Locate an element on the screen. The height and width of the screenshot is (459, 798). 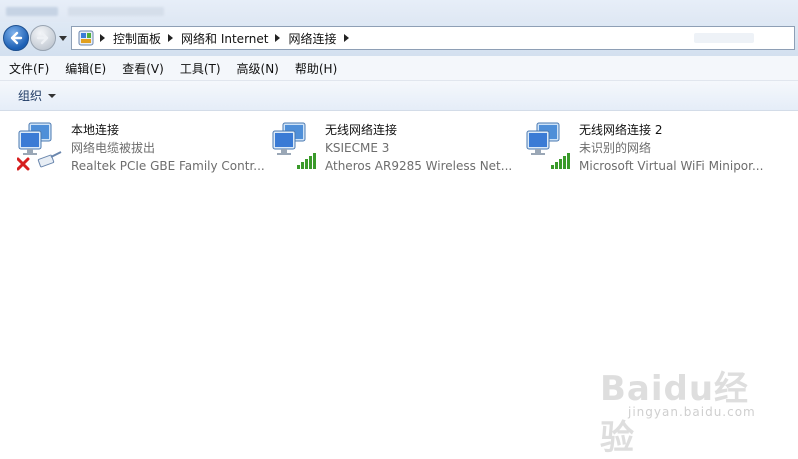
organize-label: 组织 is located at coordinates (30, 96).